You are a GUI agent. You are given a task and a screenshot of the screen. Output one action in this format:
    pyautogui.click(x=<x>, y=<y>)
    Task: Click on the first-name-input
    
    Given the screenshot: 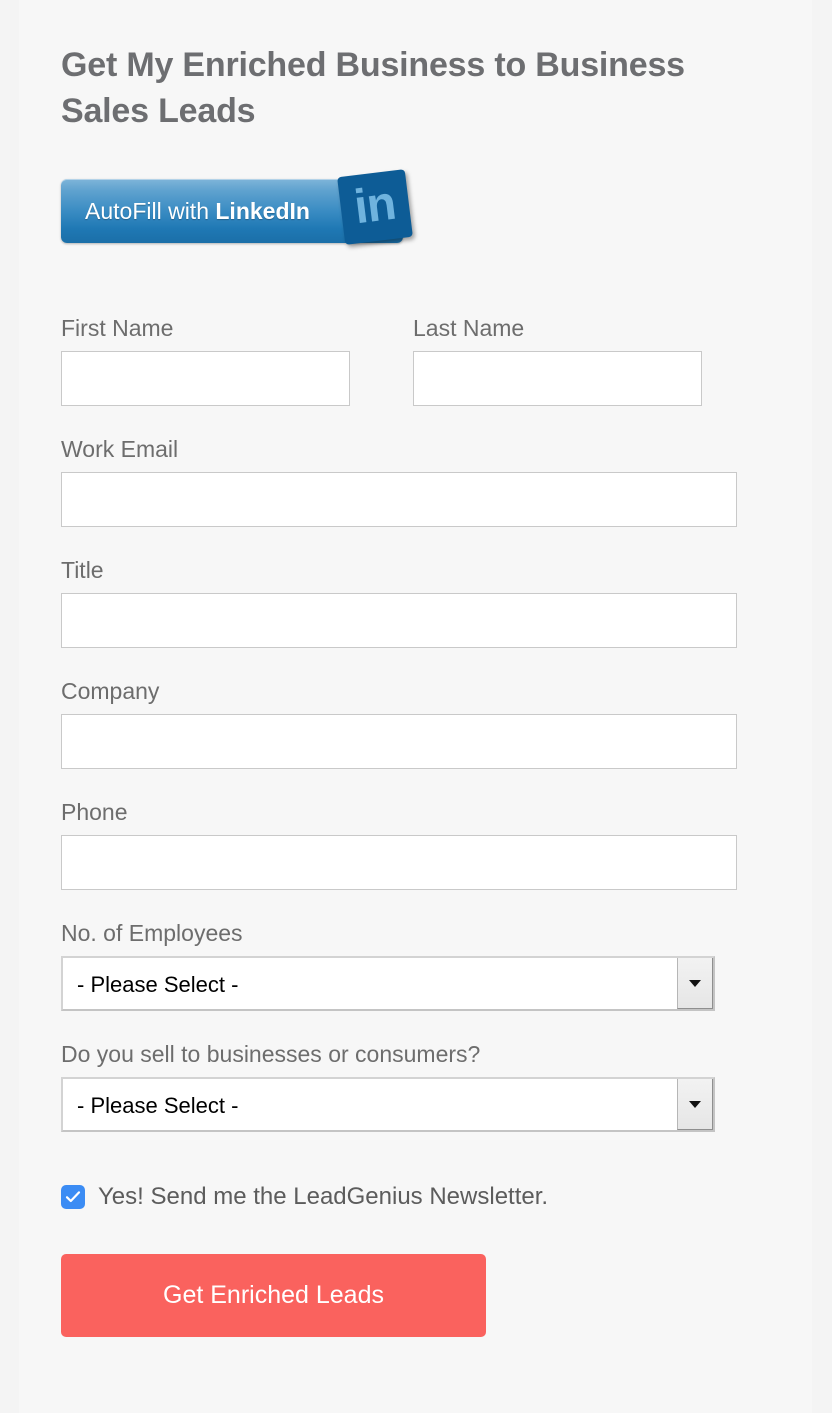 What is the action you would take?
    pyautogui.click(x=205, y=378)
    